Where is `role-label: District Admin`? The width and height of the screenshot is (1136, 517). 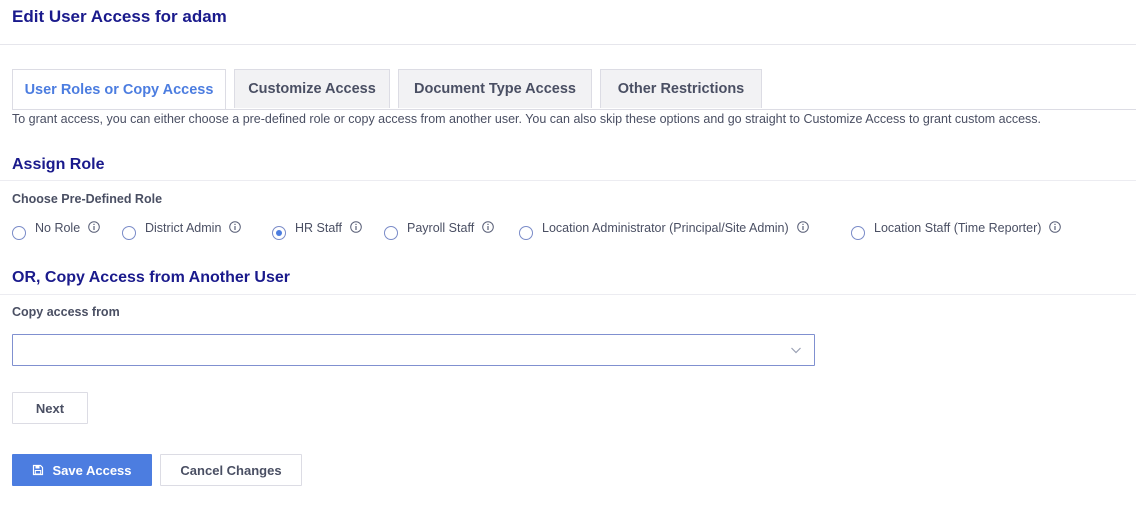 role-label: District Admin is located at coordinates (183, 228).